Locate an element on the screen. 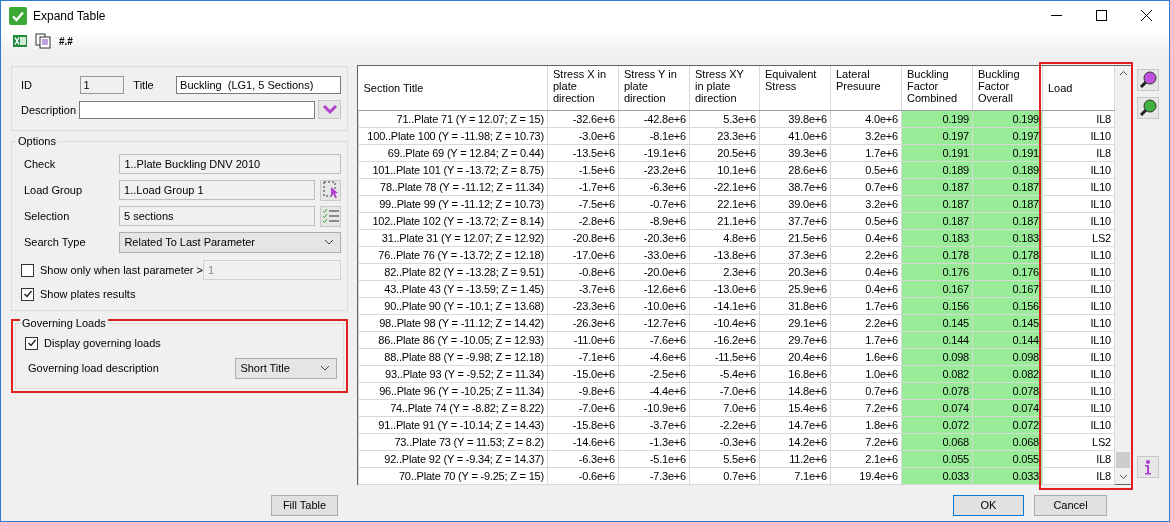  pick-button is located at coordinates (330, 190).